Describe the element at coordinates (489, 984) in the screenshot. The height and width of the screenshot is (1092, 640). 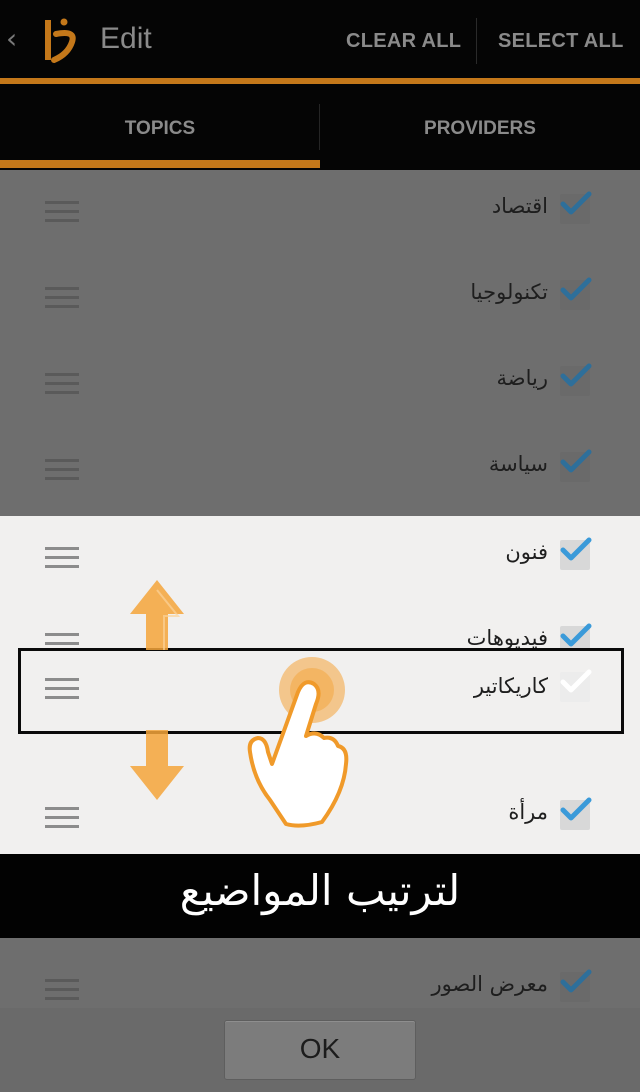
I see `topic-label: معرض الصور` at that location.